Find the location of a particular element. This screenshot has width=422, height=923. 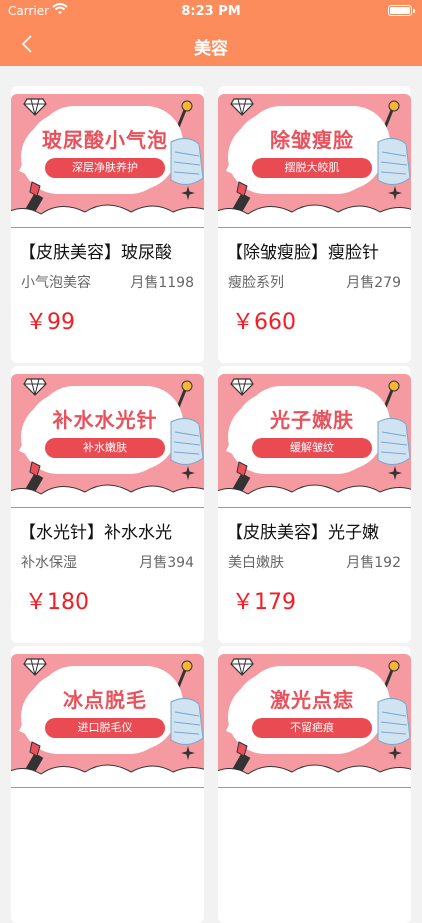

product-name: 【皮肤美容】玻尿酸 is located at coordinates (95, 253).